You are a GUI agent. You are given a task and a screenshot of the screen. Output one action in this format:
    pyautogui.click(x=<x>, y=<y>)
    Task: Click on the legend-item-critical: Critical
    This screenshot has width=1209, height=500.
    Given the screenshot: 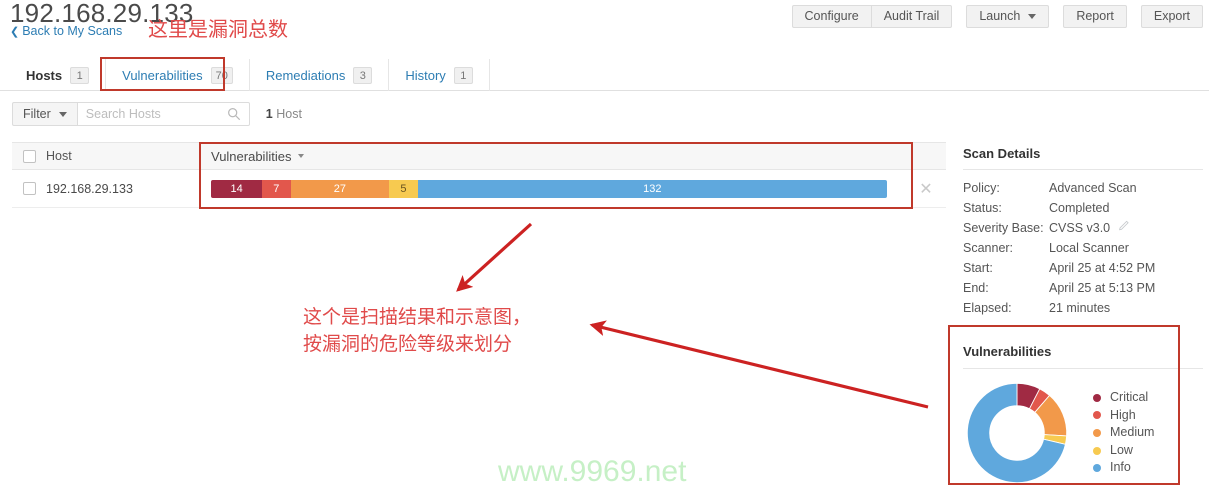 What is the action you would take?
    pyautogui.click(x=1123, y=398)
    